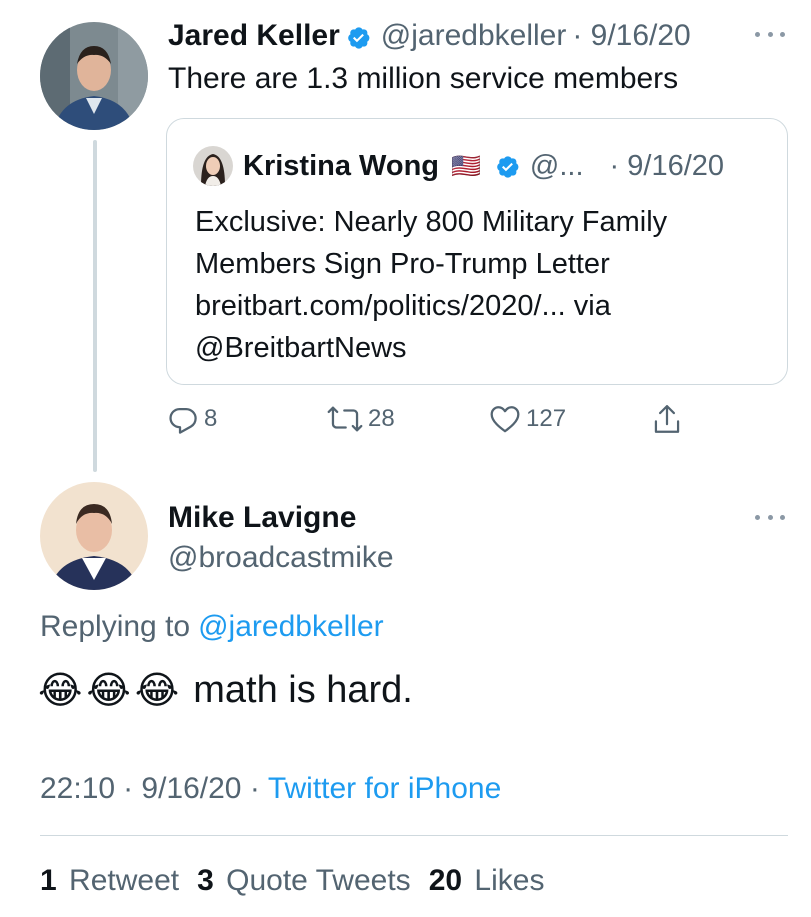 The width and height of the screenshot is (811, 917). I want to click on us-flag-icon: 🇺🇸, so click(466, 166).